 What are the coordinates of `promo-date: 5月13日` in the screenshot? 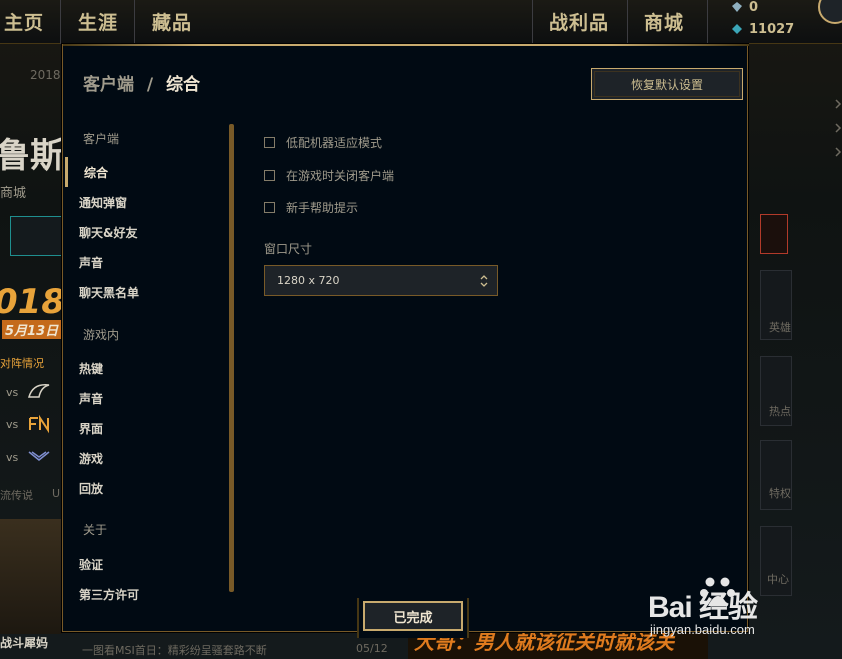 It's located at (32, 329).